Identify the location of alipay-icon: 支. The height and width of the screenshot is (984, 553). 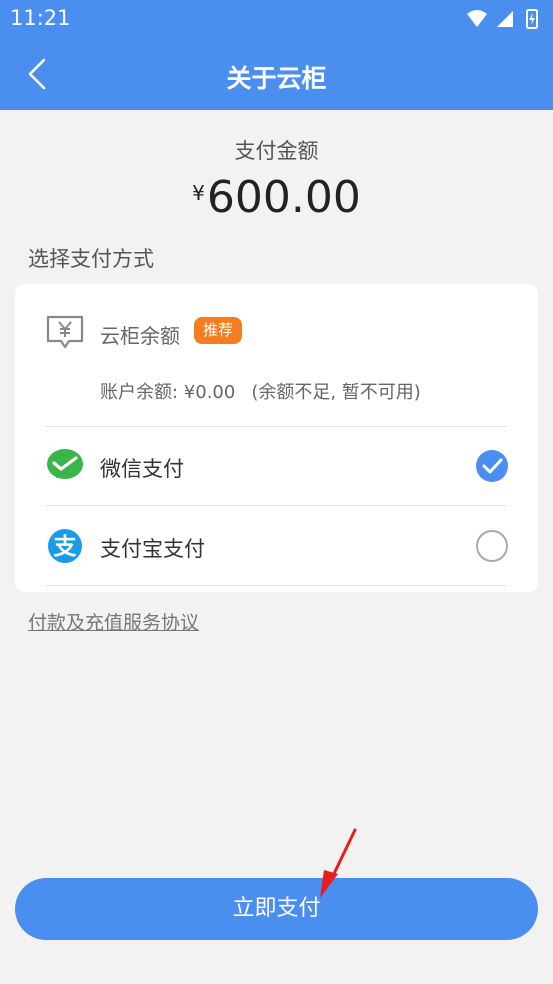
(65, 548).